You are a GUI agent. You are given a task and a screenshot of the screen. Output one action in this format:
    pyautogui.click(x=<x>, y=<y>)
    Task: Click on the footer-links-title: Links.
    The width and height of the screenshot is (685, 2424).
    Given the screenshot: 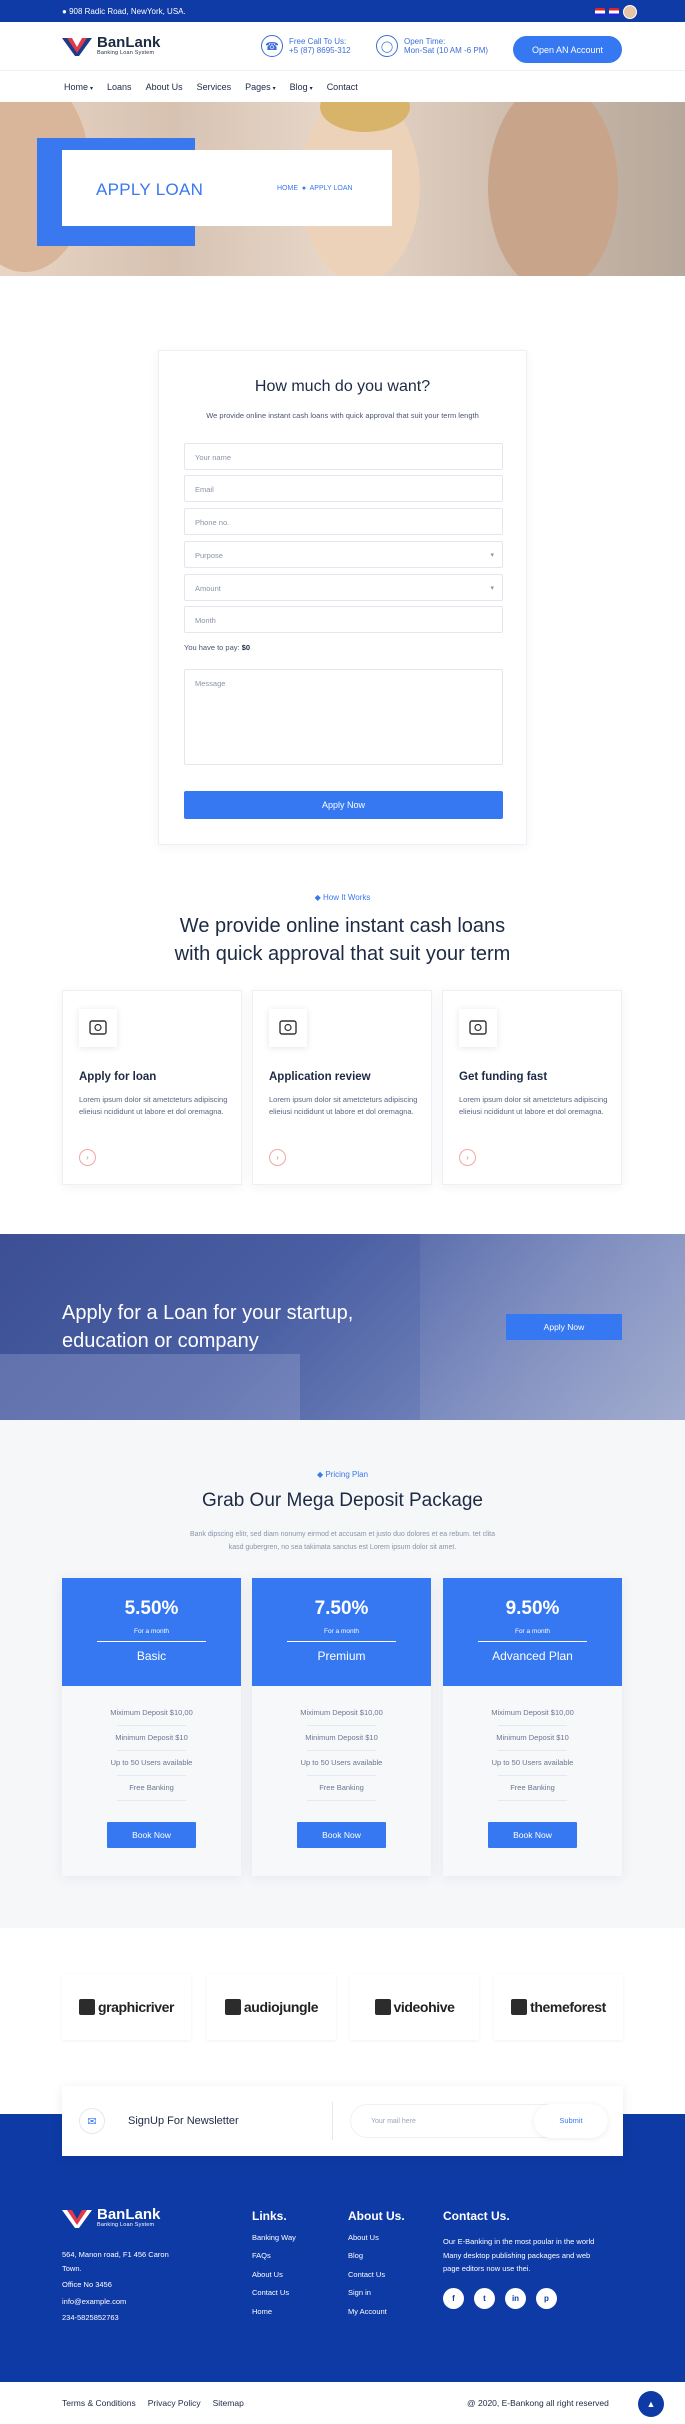 What is the action you would take?
    pyautogui.click(x=269, y=2216)
    